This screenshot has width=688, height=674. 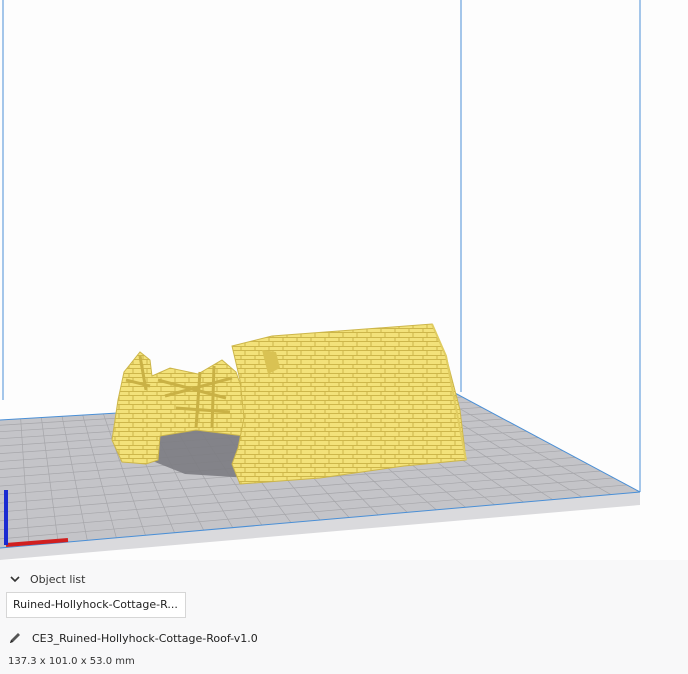 What do you see at coordinates (58, 579) in the screenshot?
I see `object-list-title: Object list` at bounding box center [58, 579].